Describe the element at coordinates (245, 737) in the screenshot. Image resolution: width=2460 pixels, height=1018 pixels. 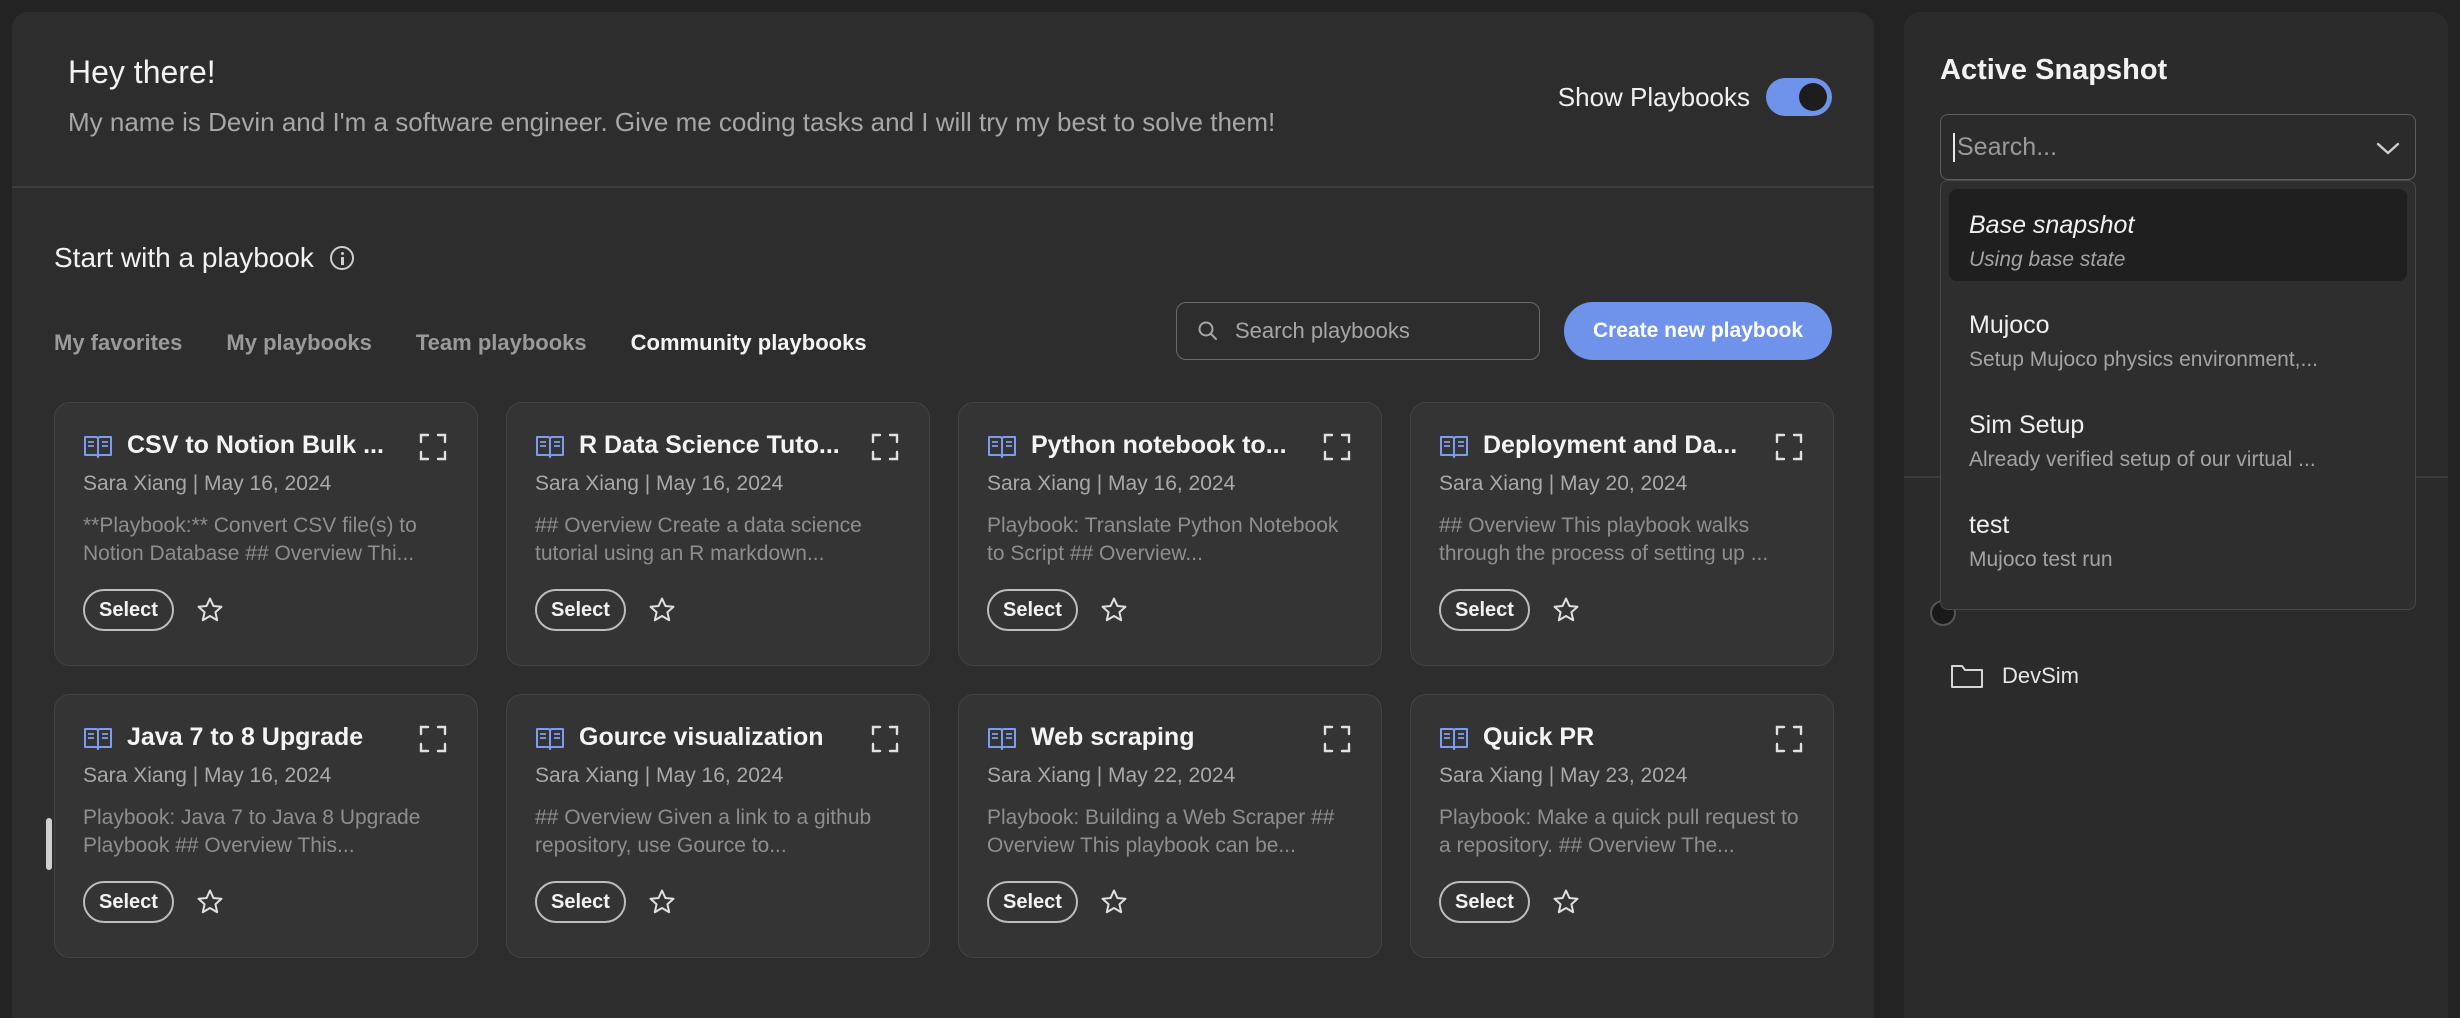
I see `card-title: Java 7 to 8 Upgrade` at that location.